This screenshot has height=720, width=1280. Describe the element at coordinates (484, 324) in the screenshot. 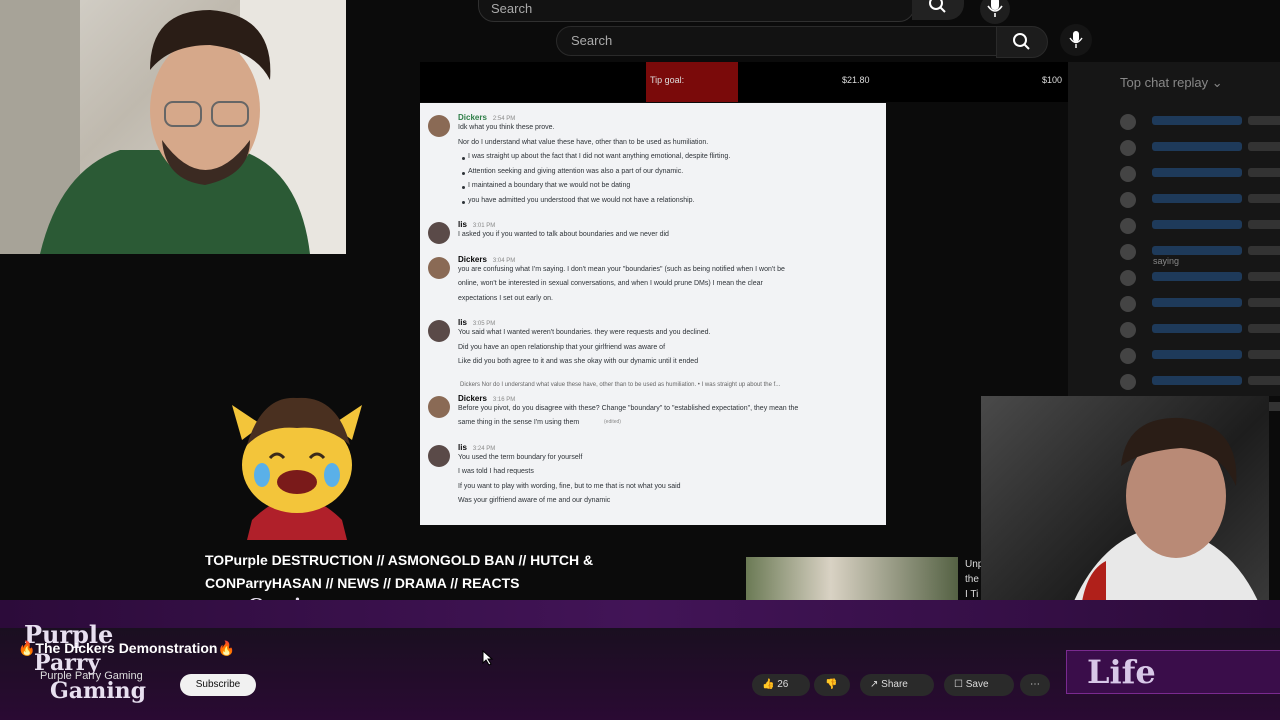

I see `message-time: 3:05 PM` at that location.